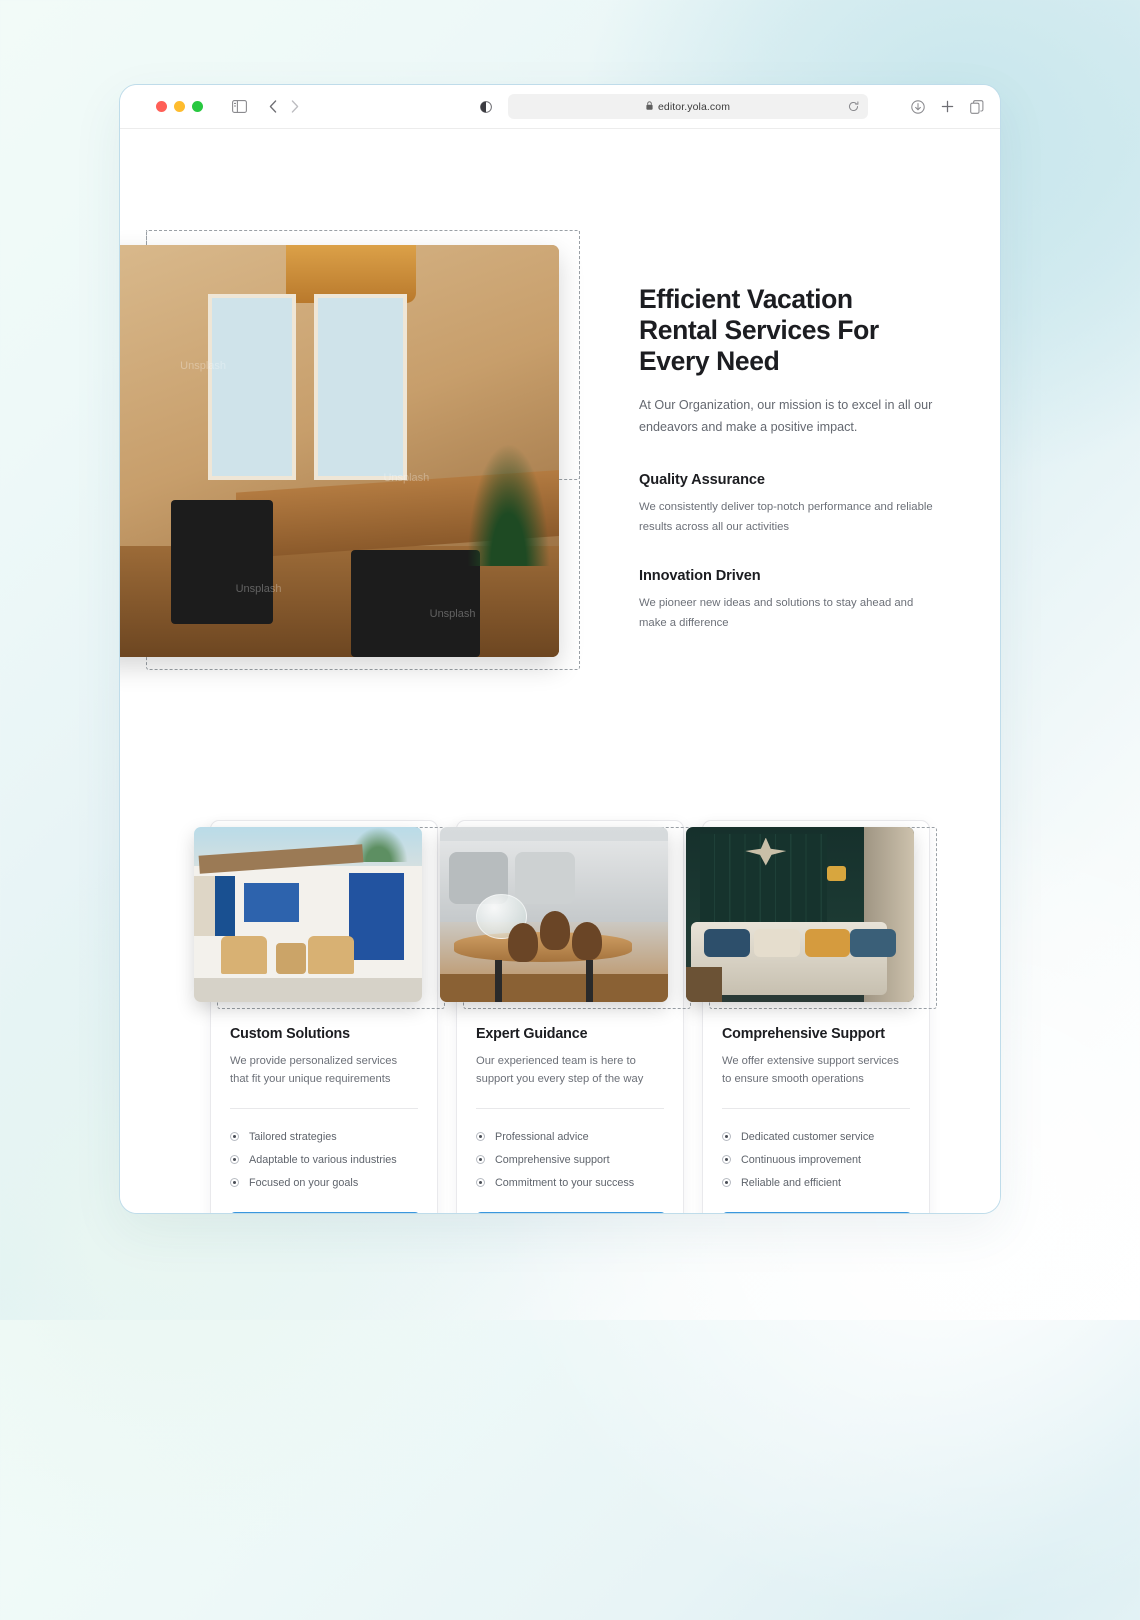 This screenshot has width=1140, height=1620. Describe the element at coordinates (801, 1159) in the screenshot. I see `list-item-label: Continuous improvement` at that location.